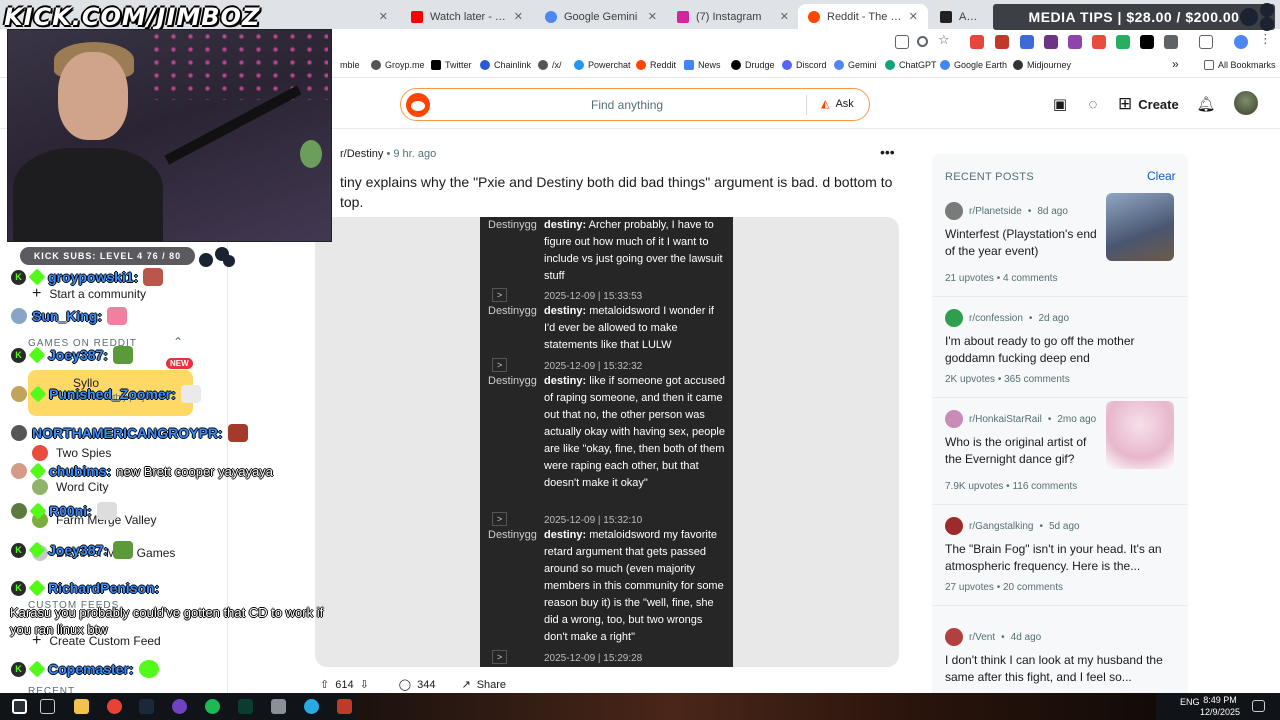 The image size is (1280, 720). What do you see at coordinates (1140, 435) in the screenshot?
I see `post-thumbnail` at bounding box center [1140, 435].